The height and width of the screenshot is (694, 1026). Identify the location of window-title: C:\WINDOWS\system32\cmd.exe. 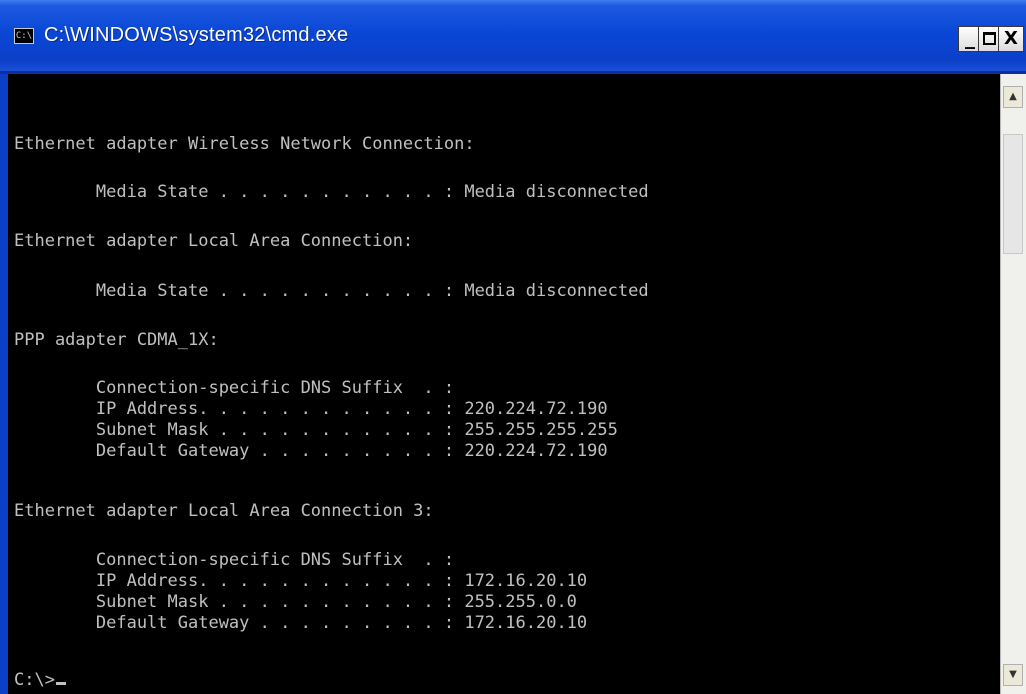
(196, 35).